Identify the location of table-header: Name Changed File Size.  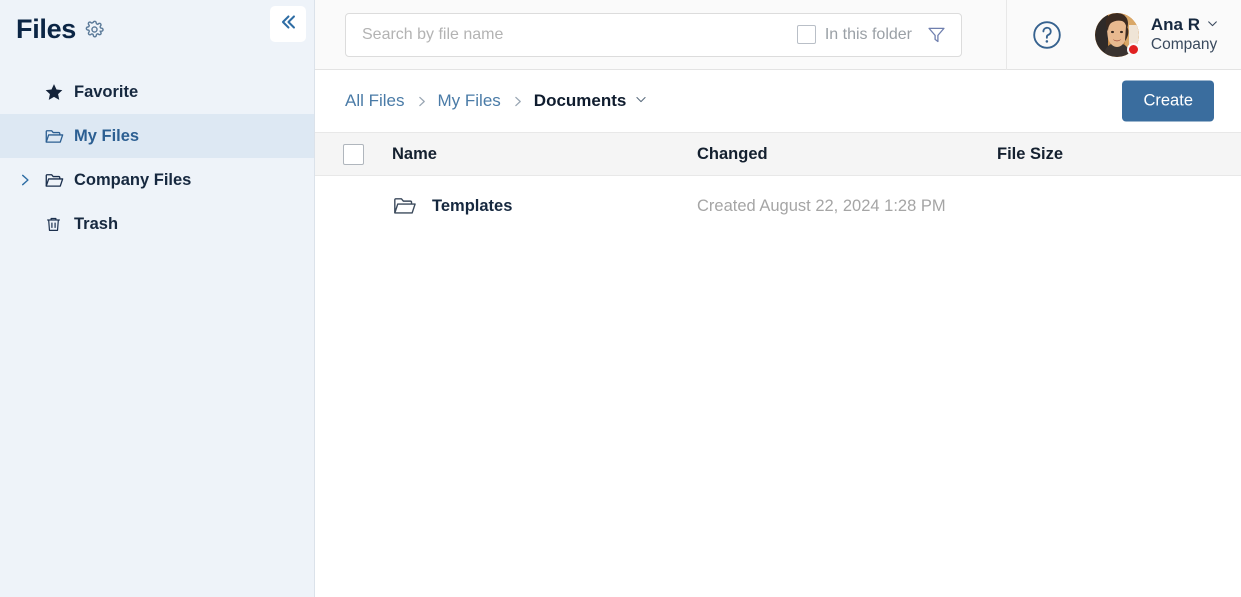
(778, 154).